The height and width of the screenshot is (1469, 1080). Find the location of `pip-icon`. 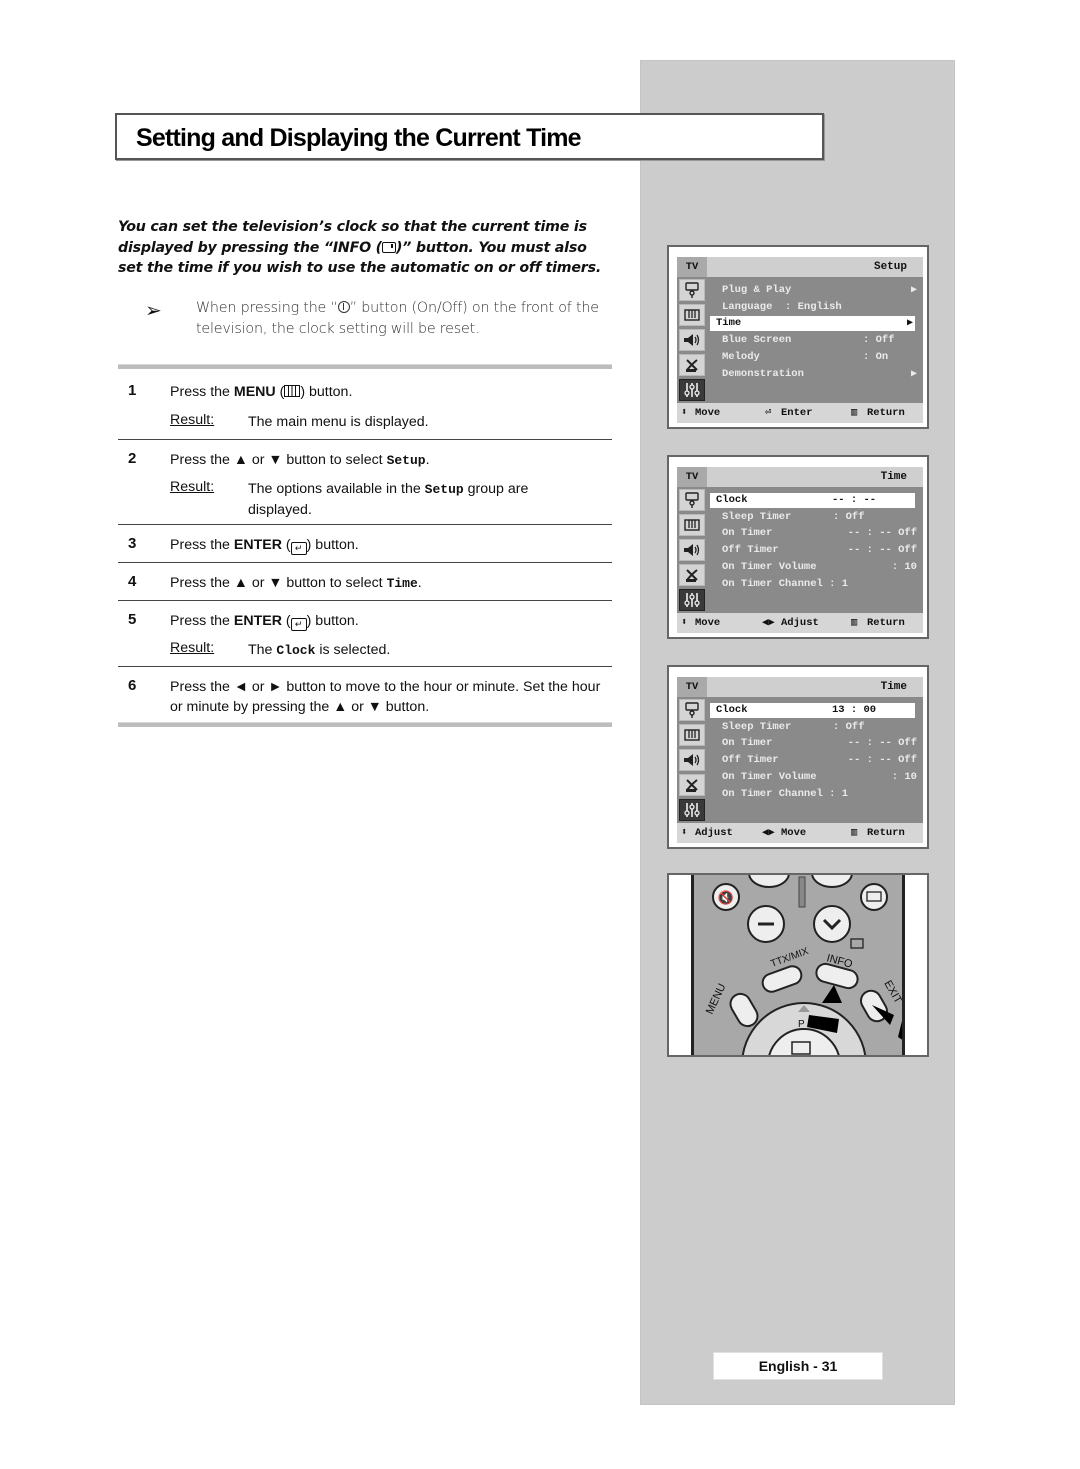

pip-icon is located at coordinates (857, 943).